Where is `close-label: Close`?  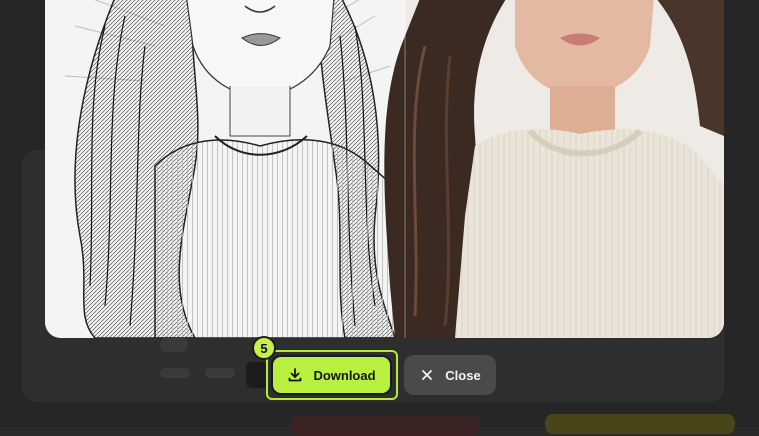 close-label: Close is located at coordinates (463, 375).